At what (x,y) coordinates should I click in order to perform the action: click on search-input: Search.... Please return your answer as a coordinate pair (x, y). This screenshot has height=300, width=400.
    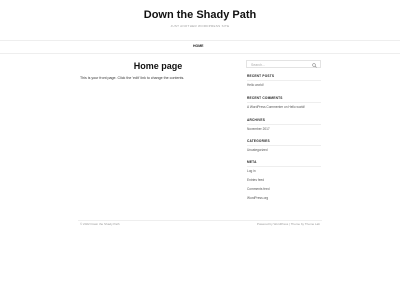
    Looking at the image, I should click on (283, 64).